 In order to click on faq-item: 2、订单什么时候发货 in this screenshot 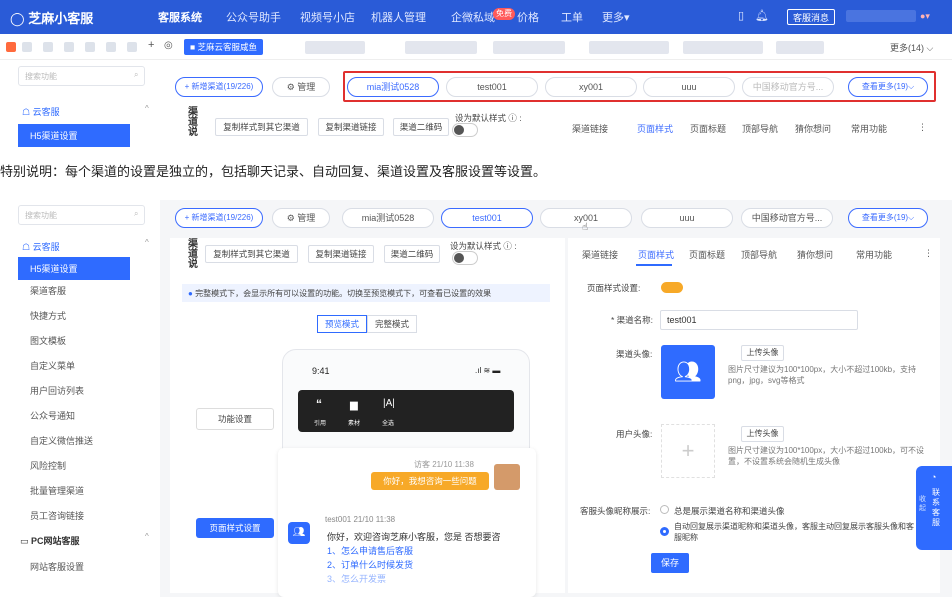, I will do `click(370, 564)`.